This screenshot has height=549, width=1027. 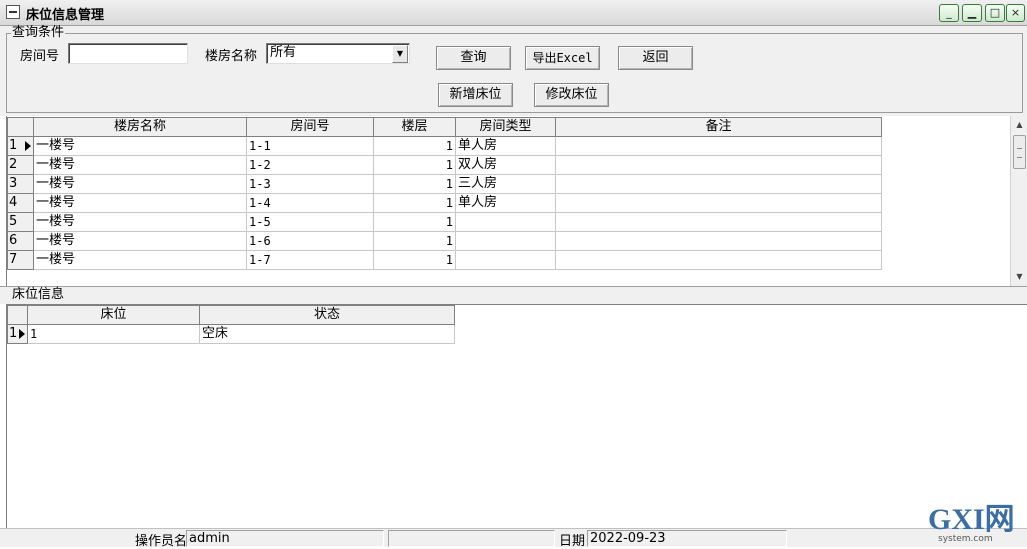 What do you see at coordinates (949, 13) in the screenshot?
I see `minimize-button: _` at bounding box center [949, 13].